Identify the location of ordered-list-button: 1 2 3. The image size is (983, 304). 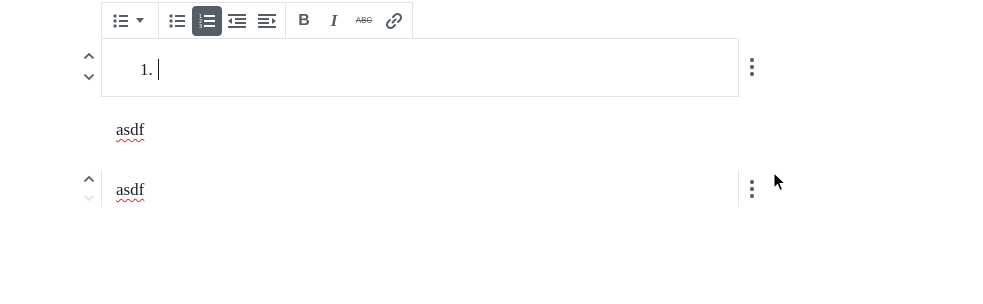
(207, 20).